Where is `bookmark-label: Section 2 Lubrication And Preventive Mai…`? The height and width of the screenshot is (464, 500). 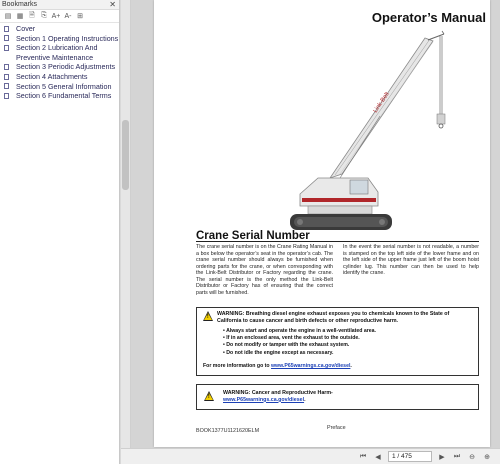 bookmark-label: Section 2 Lubrication And Preventive Mai… is located at coordinates (57, 52).